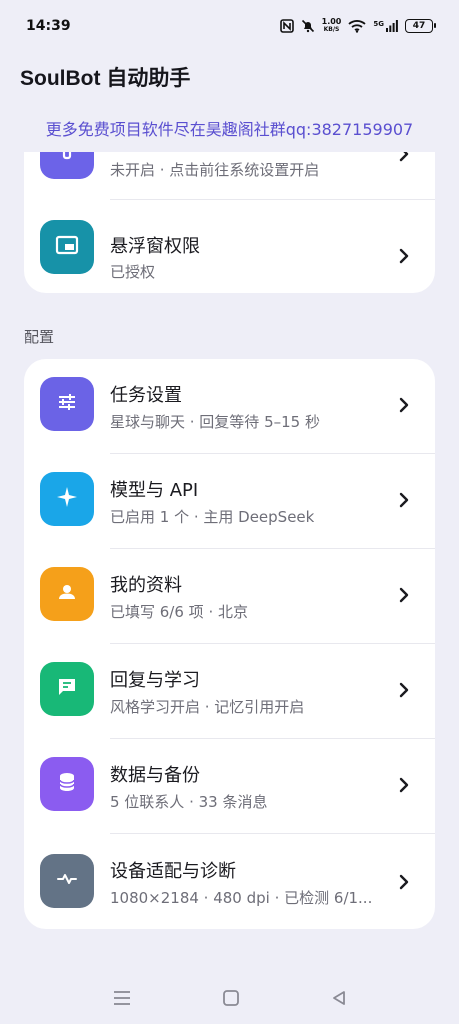 The height and width of the screenshot is (1024, 459). I want to click on cellular-signal-icon: 5G, so click(385, 26).